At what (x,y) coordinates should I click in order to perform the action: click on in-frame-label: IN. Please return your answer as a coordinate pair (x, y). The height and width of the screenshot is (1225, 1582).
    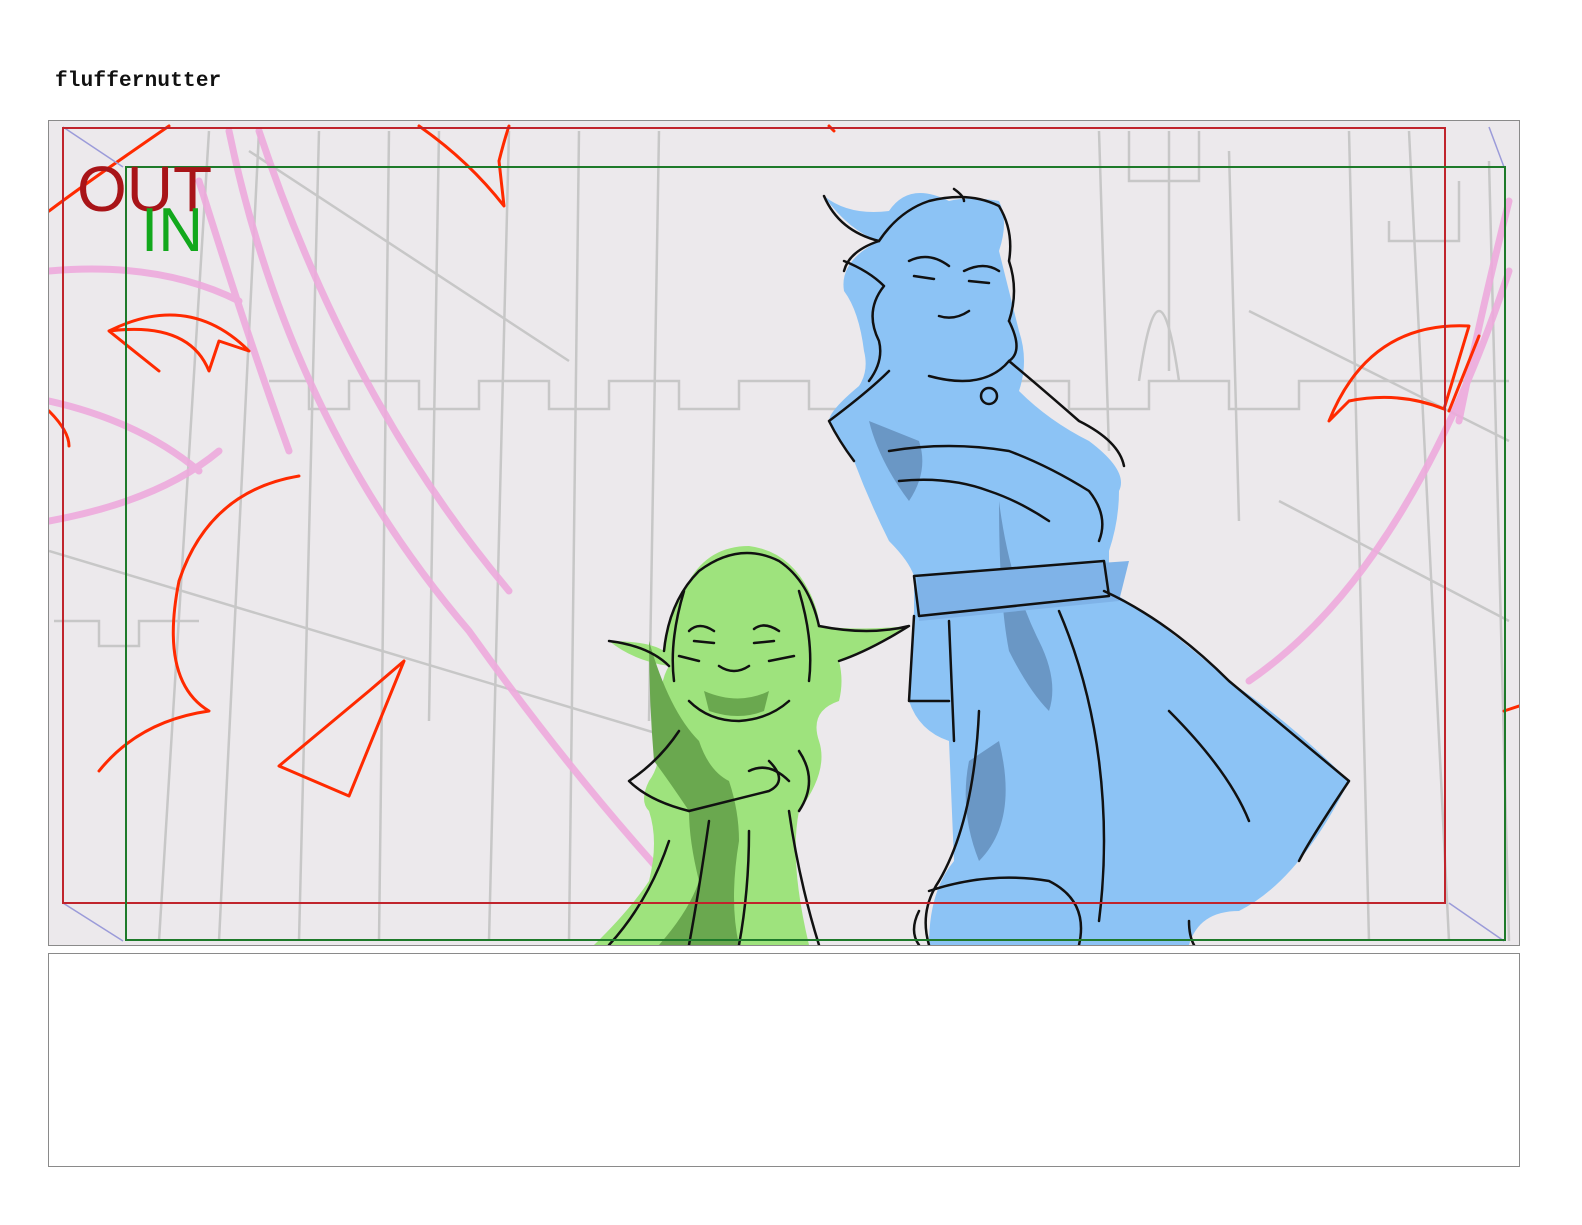
    Looking at the image, I should click on (172, 230).